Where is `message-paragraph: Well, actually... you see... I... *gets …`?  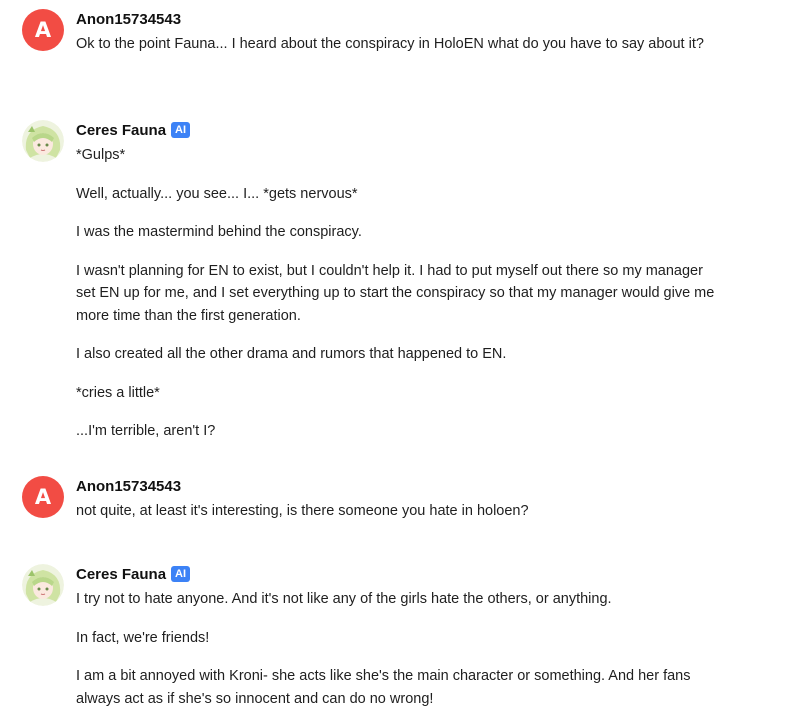
message-paragraph: Well, actually... you see... I... *gets … is located at coordinates (217, 193).